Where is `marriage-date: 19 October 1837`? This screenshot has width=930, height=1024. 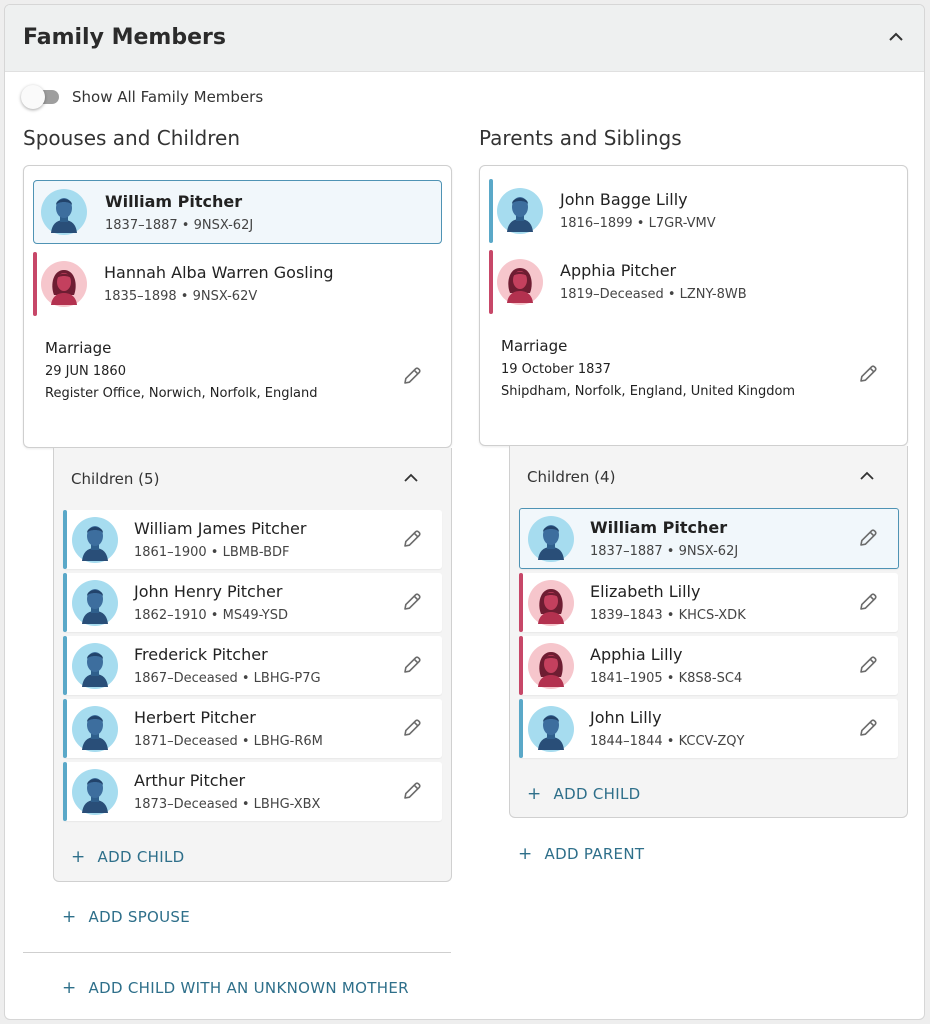
marriage-date: 19 October 1837 is located at coordinates (556, 369).